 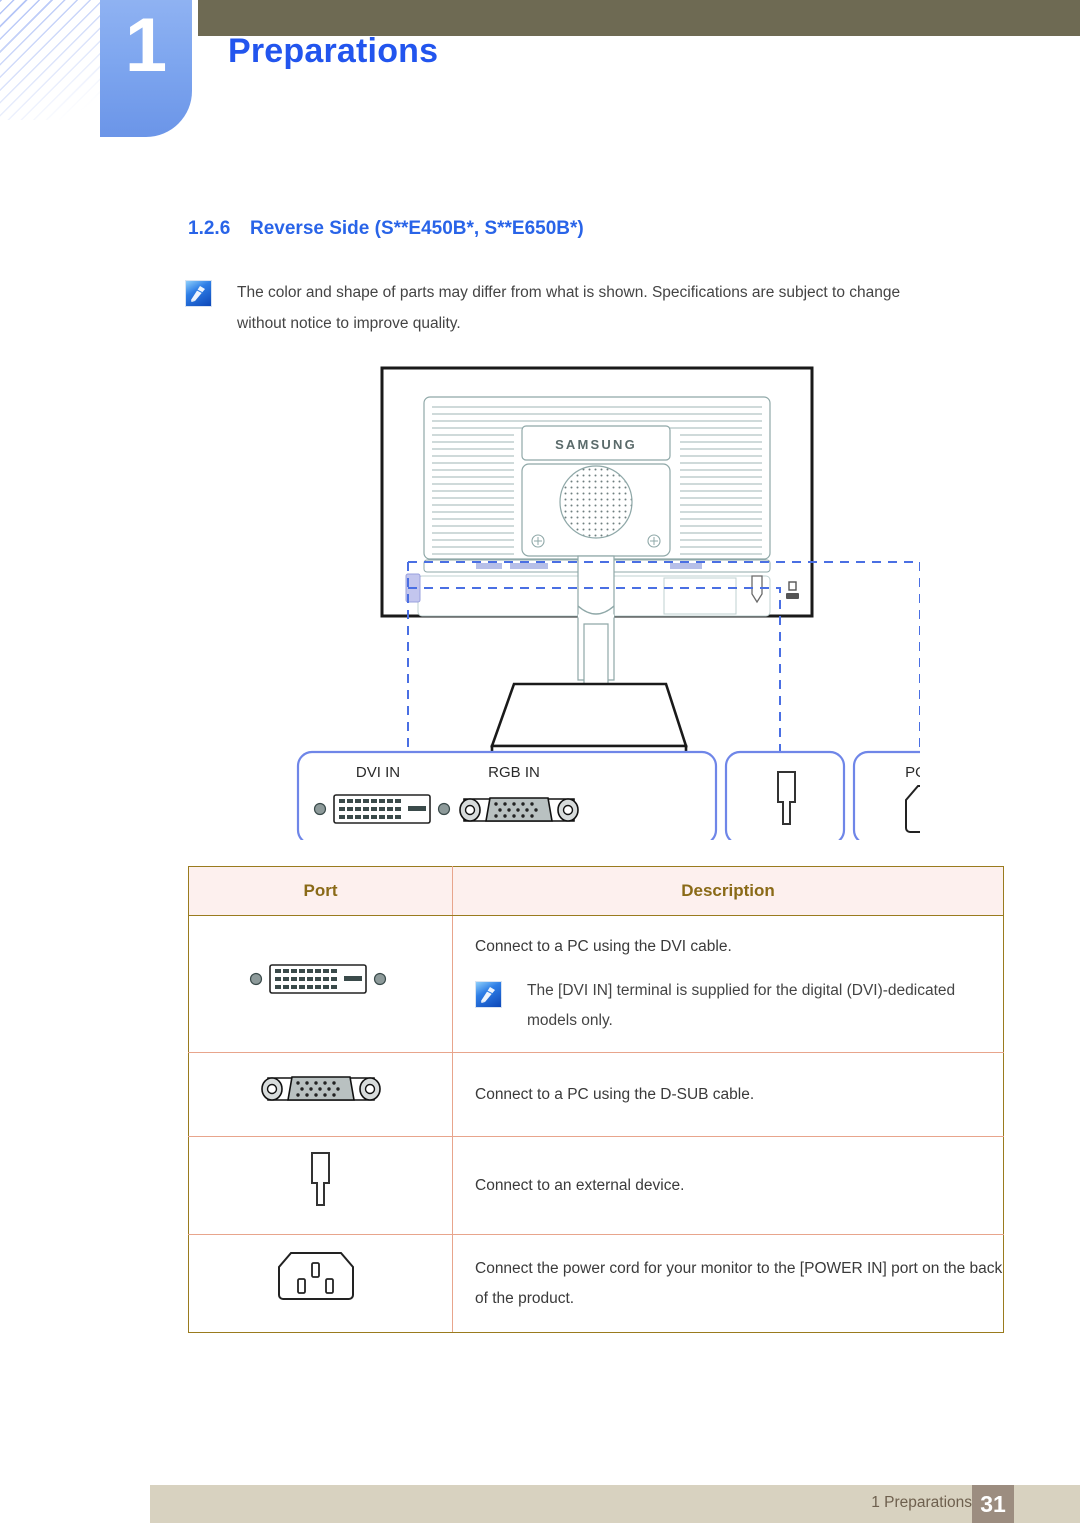 What do you see at coordinates (514, 772) in the screenshot?
I see `callout-label-rgb-in: RGB IN` at bounding box center [514, 772].